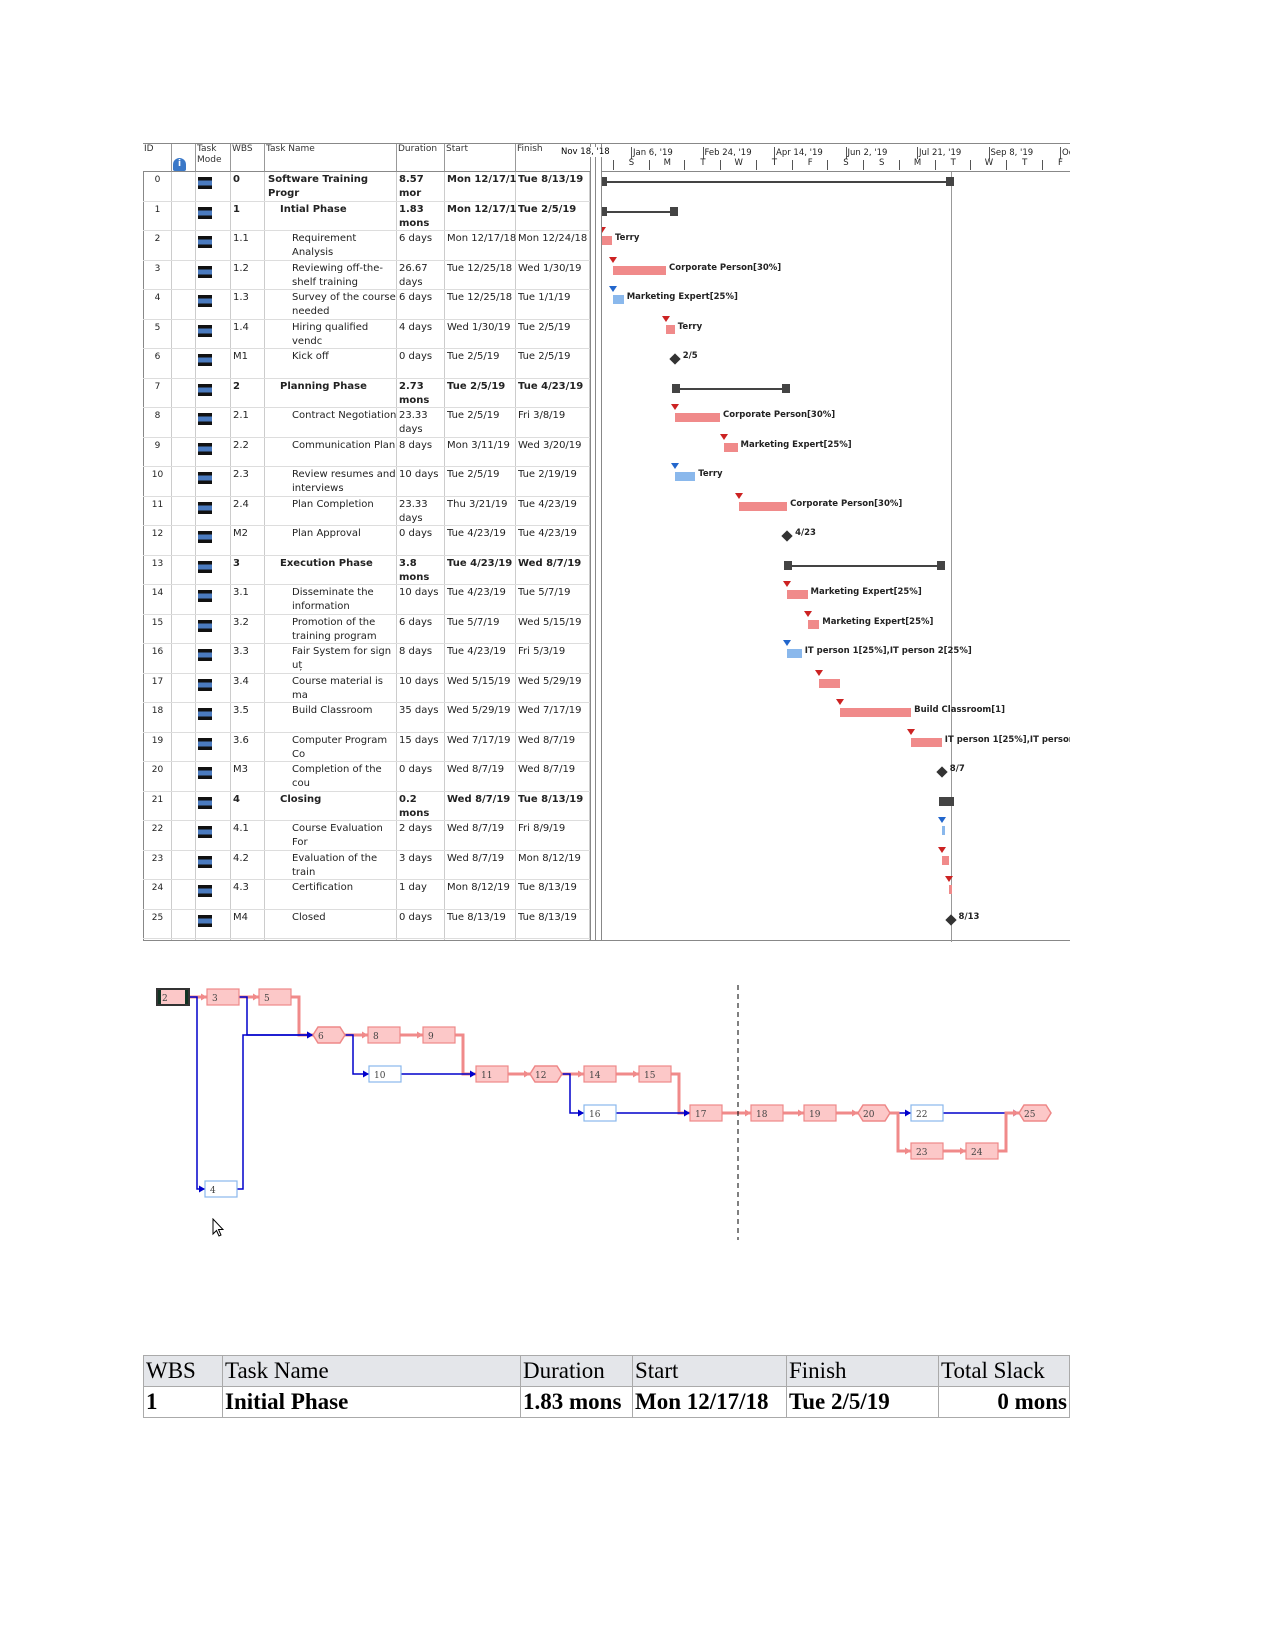  Describe the element at coordinates (338, 807) in the screenshot. I see `task-name: Closing` at that location.